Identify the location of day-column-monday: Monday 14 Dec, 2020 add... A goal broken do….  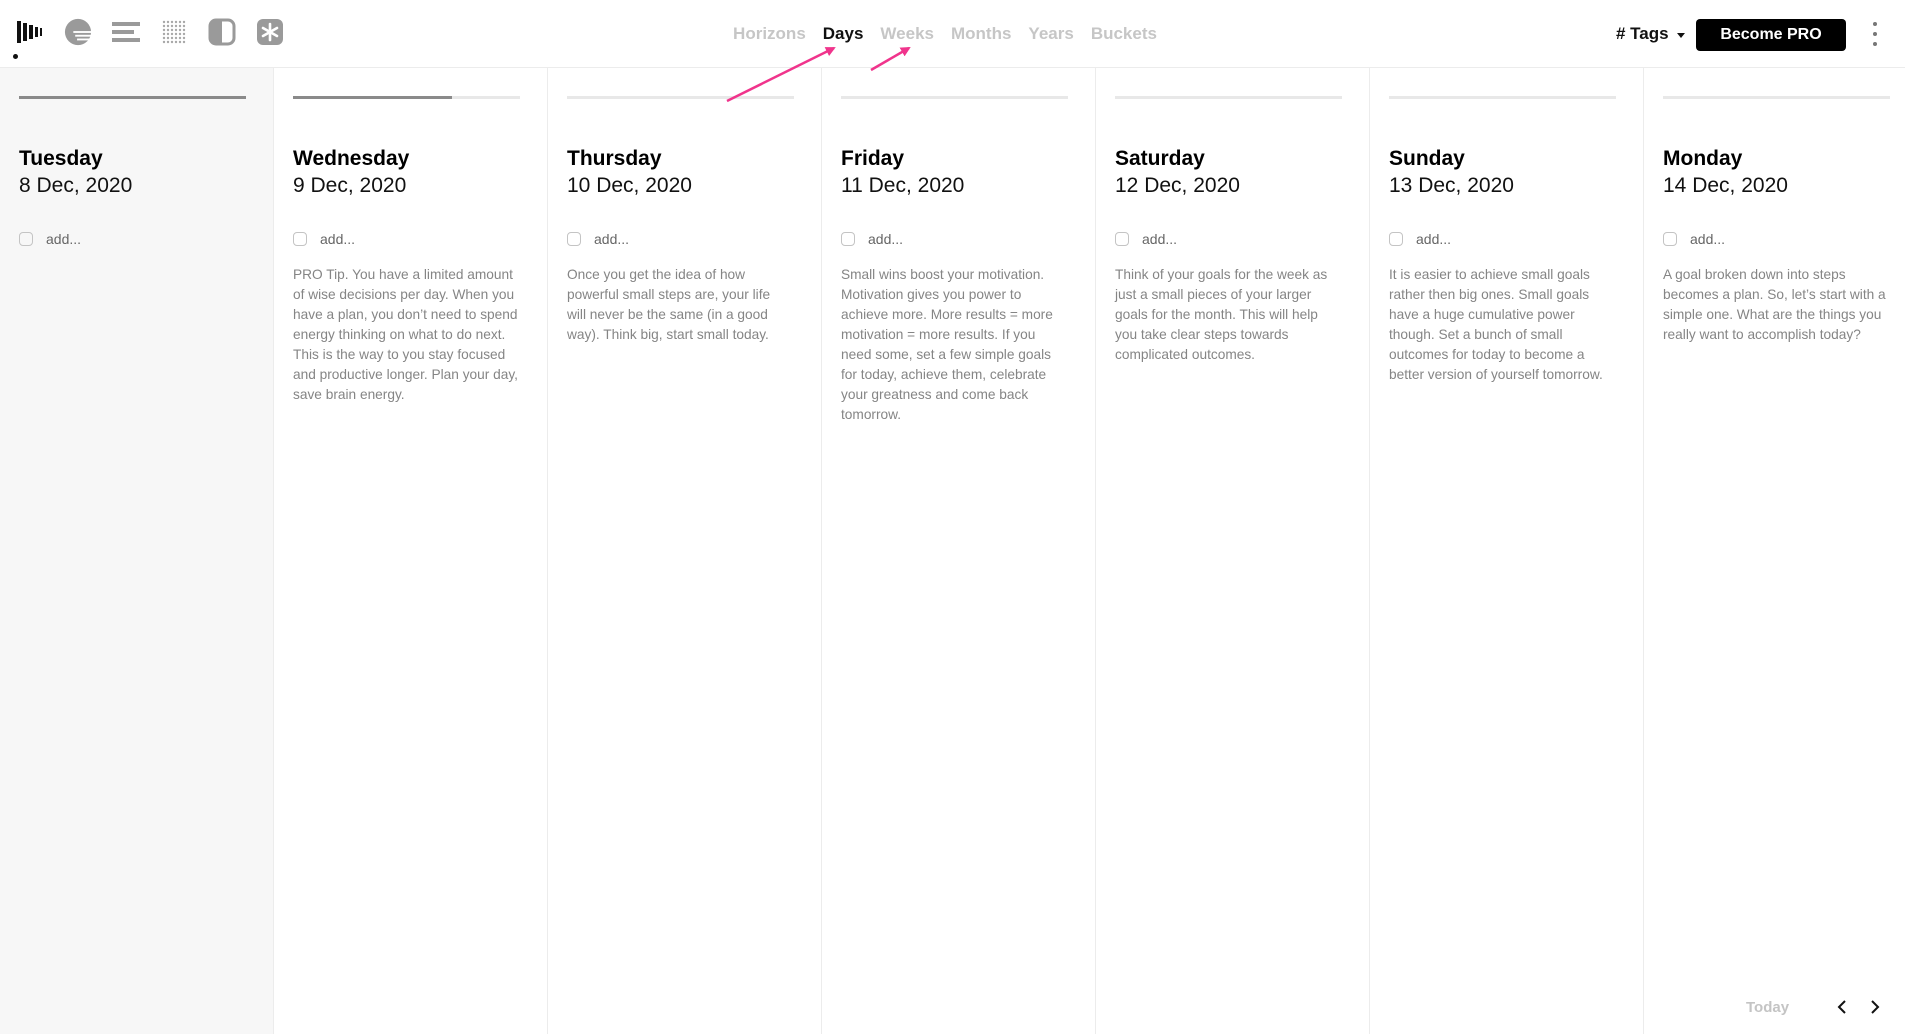
(1774, 551).